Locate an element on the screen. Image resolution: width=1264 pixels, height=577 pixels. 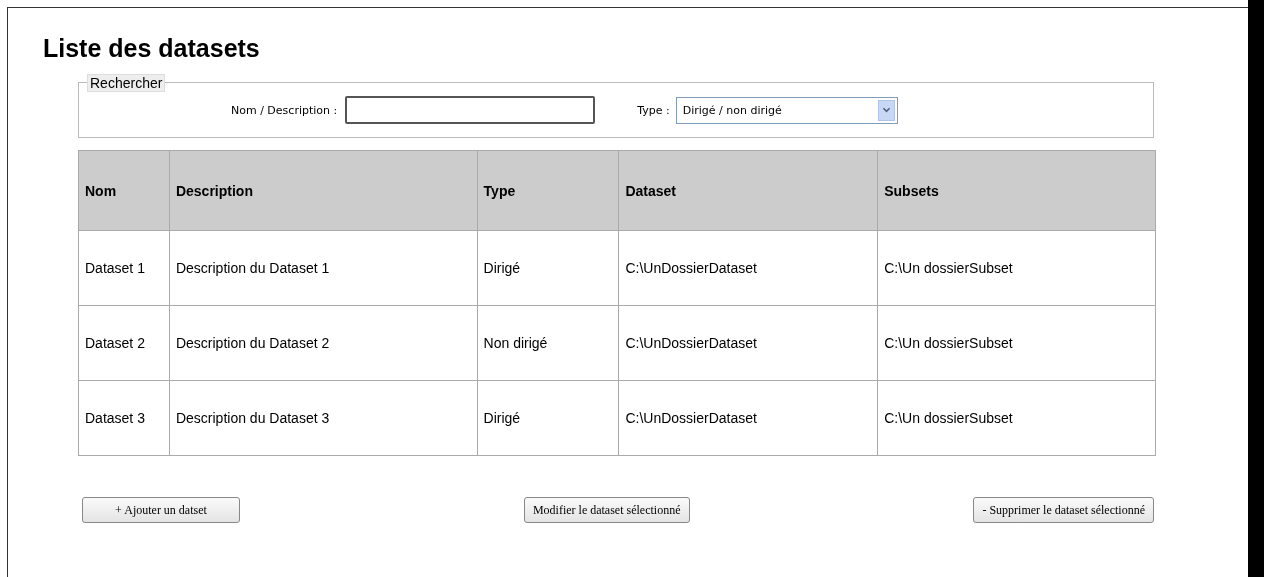
column-header: Nom is located at coordinates (124, 190).